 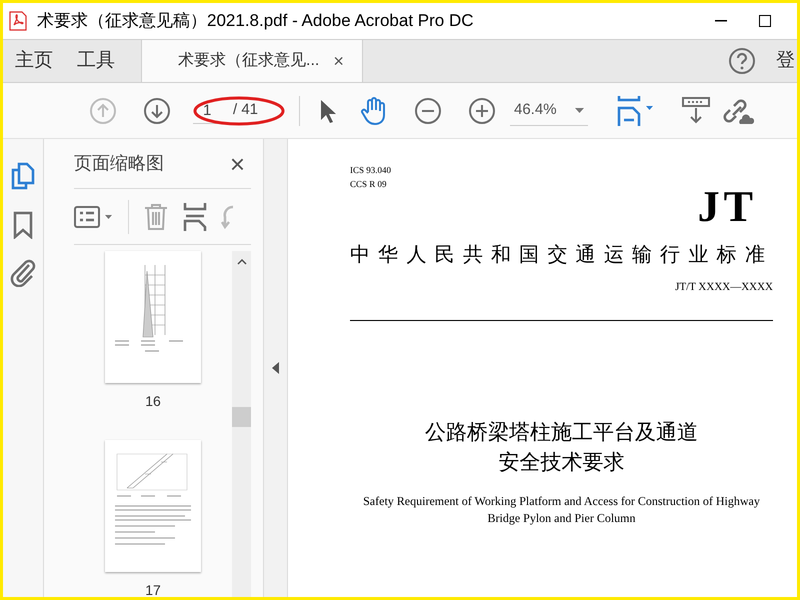 What do you see at coordinates (245, 110) in the screenshot?
I see `page-total-label: / 41` at bounding box center [245, 110].